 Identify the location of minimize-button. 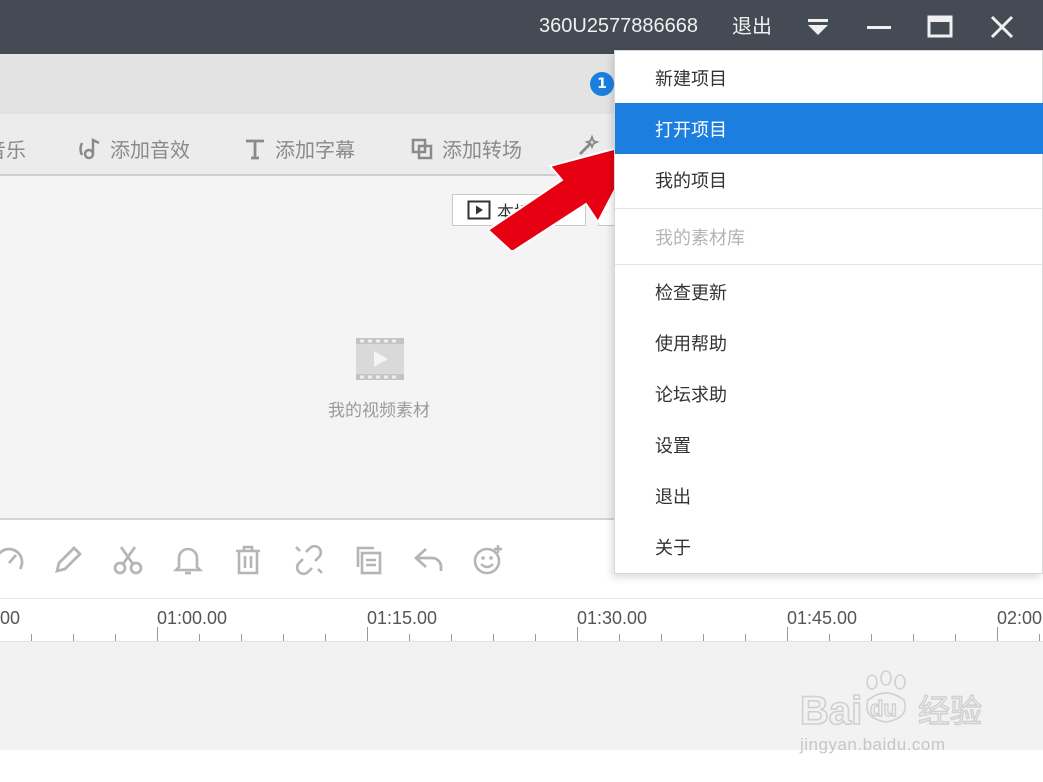
(879, 27).